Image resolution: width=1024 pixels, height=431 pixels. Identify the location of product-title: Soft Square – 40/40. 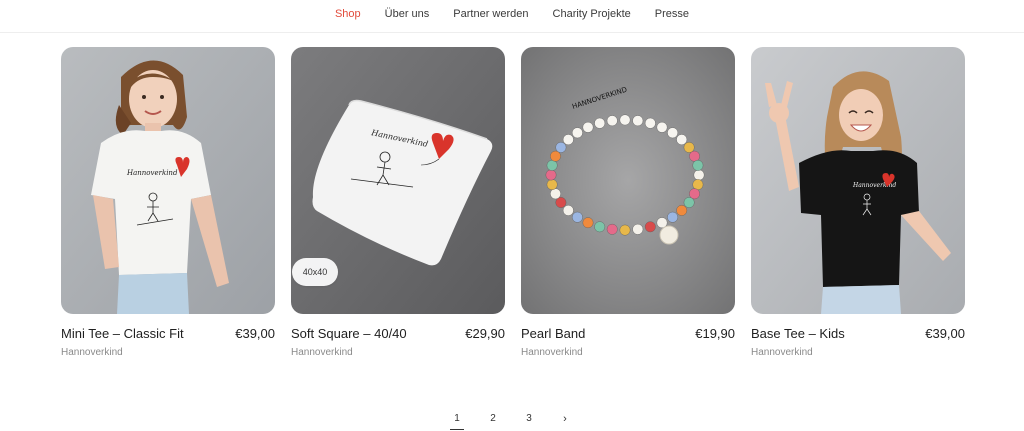
(349, 333).